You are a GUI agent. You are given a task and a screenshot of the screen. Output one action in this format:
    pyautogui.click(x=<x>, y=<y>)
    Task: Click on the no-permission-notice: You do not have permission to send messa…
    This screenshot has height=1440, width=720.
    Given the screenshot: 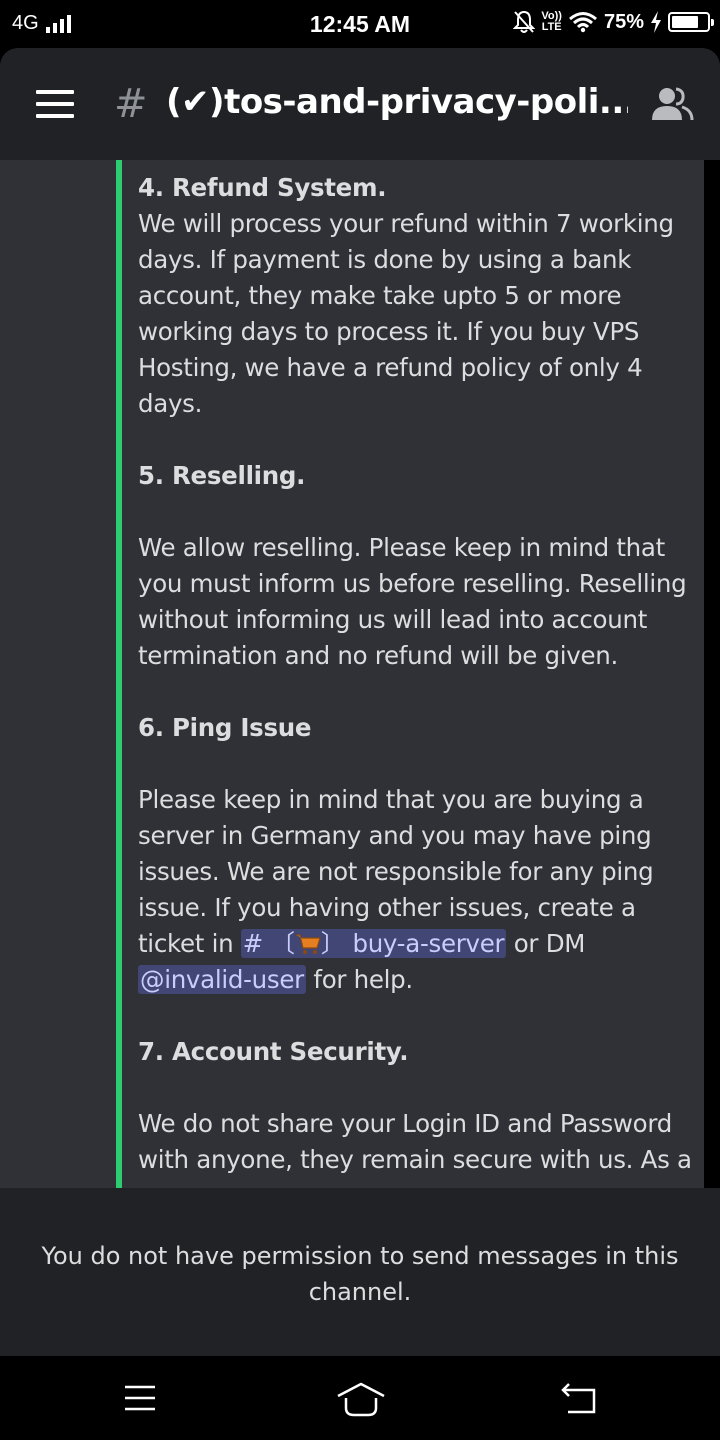 What is the action you would take?
    pyautogui.click(x=360, y=1274)
    